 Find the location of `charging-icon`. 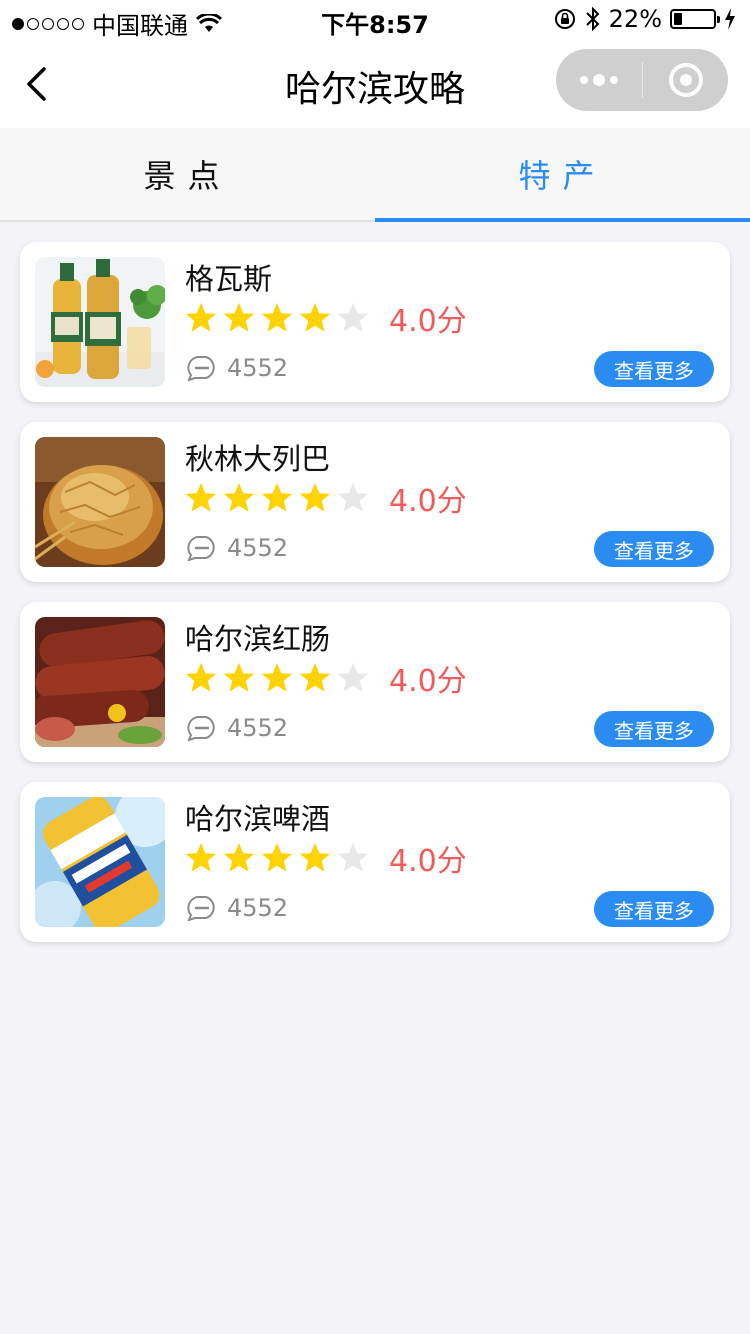

charging-icon is located at coordinates (730, 19).